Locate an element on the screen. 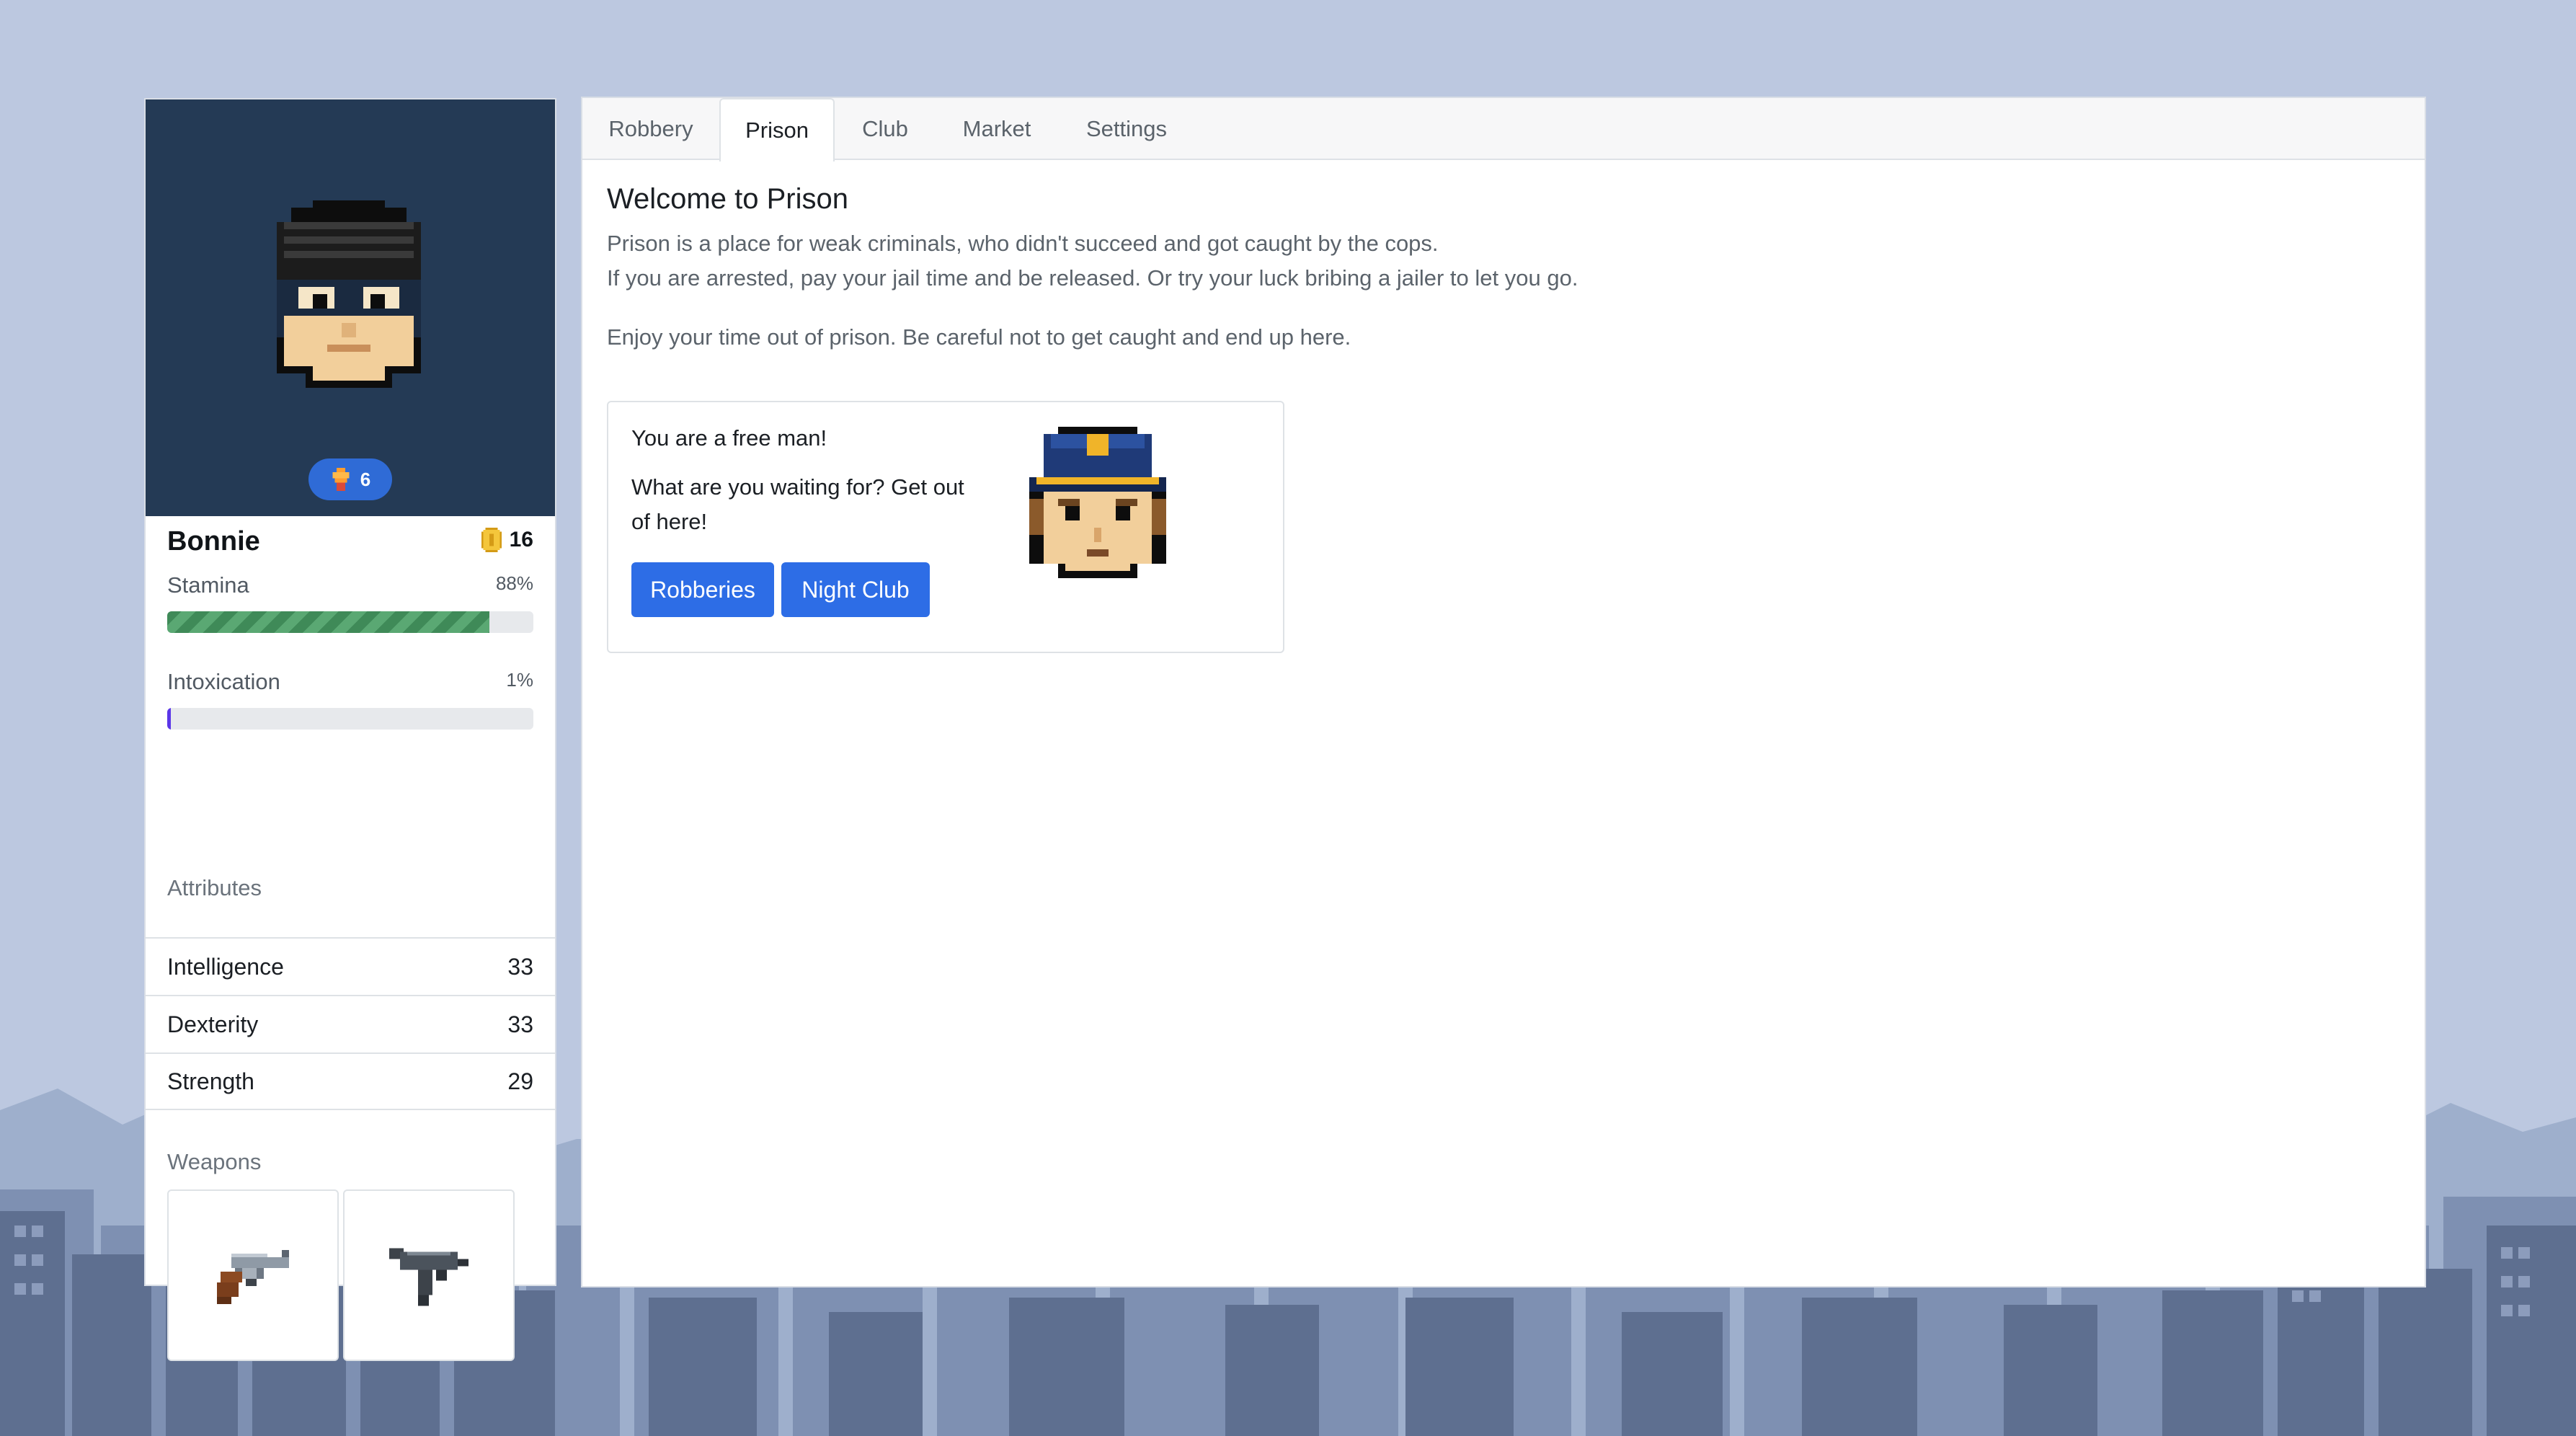  intoxication-percent: 1% is located at coordinates (519, 680).